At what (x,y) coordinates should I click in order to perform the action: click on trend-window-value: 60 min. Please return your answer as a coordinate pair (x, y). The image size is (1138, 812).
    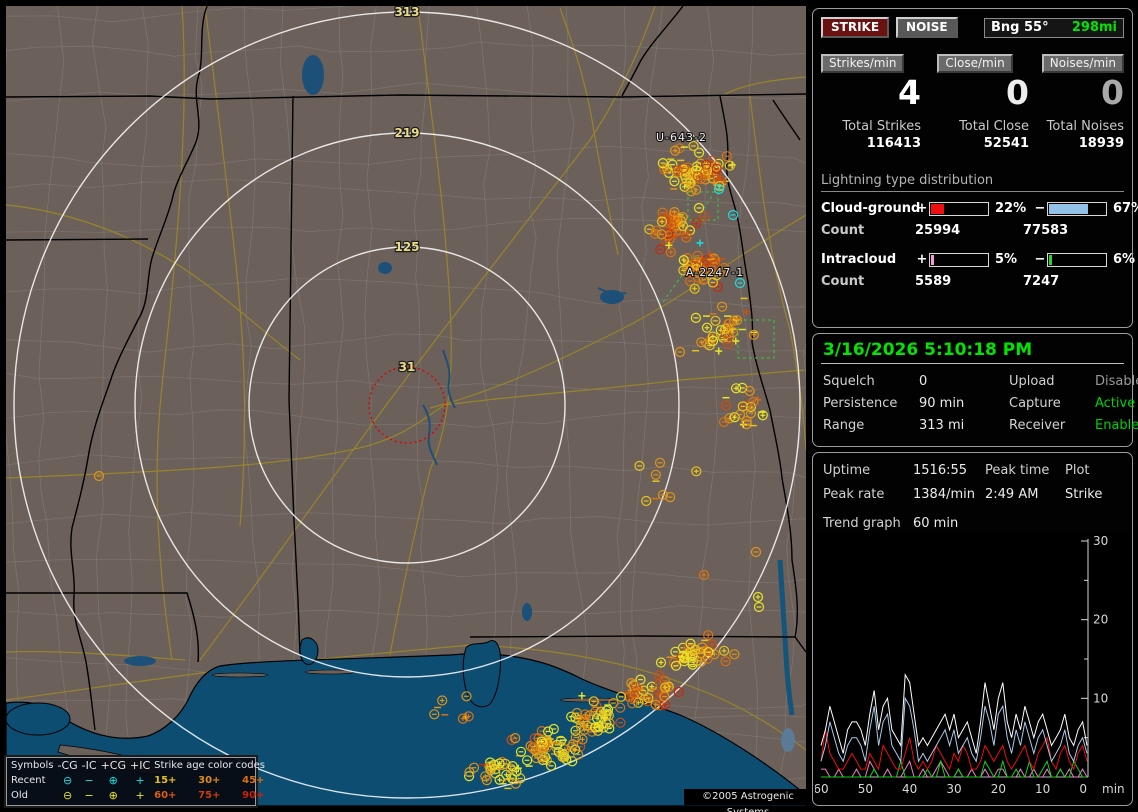
    Looking at the image, I should click on (936, 523).